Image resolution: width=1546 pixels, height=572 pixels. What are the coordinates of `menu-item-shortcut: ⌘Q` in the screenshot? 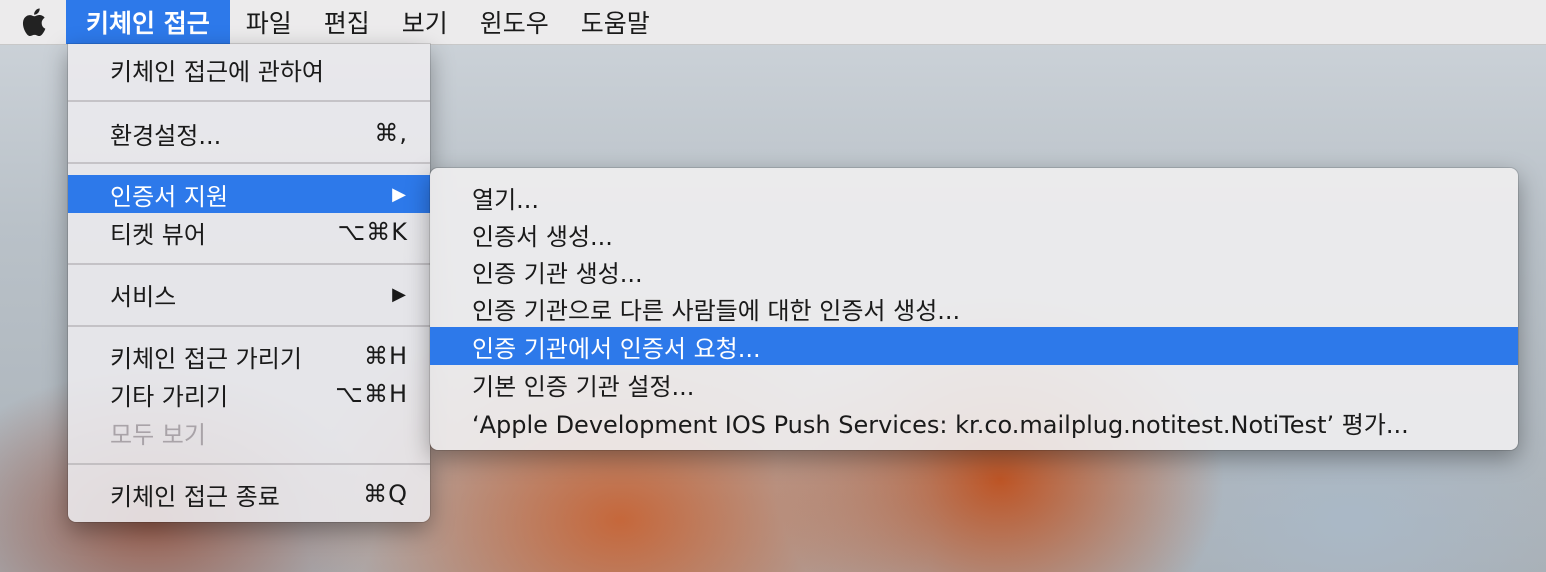 It's located at (385, 494).